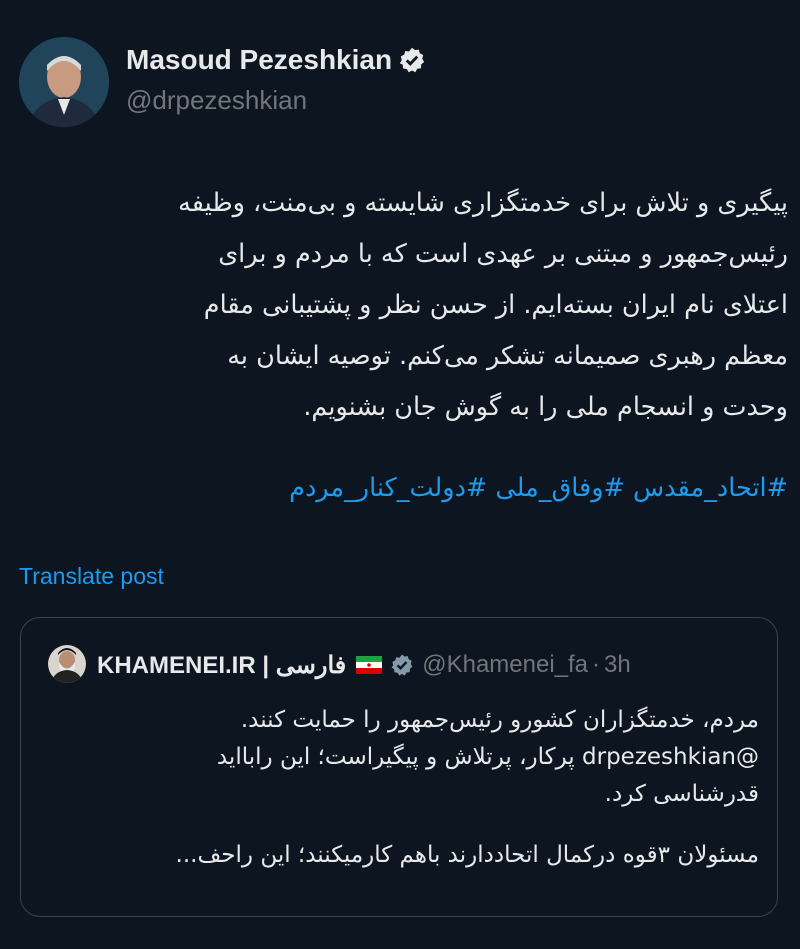  I want to click on quote-author-avatar, so click(67, 664).